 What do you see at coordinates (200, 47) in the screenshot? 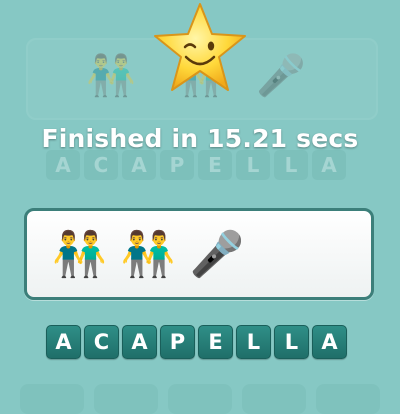
I see `winking-star-icon` at bounding box center [200, 47].